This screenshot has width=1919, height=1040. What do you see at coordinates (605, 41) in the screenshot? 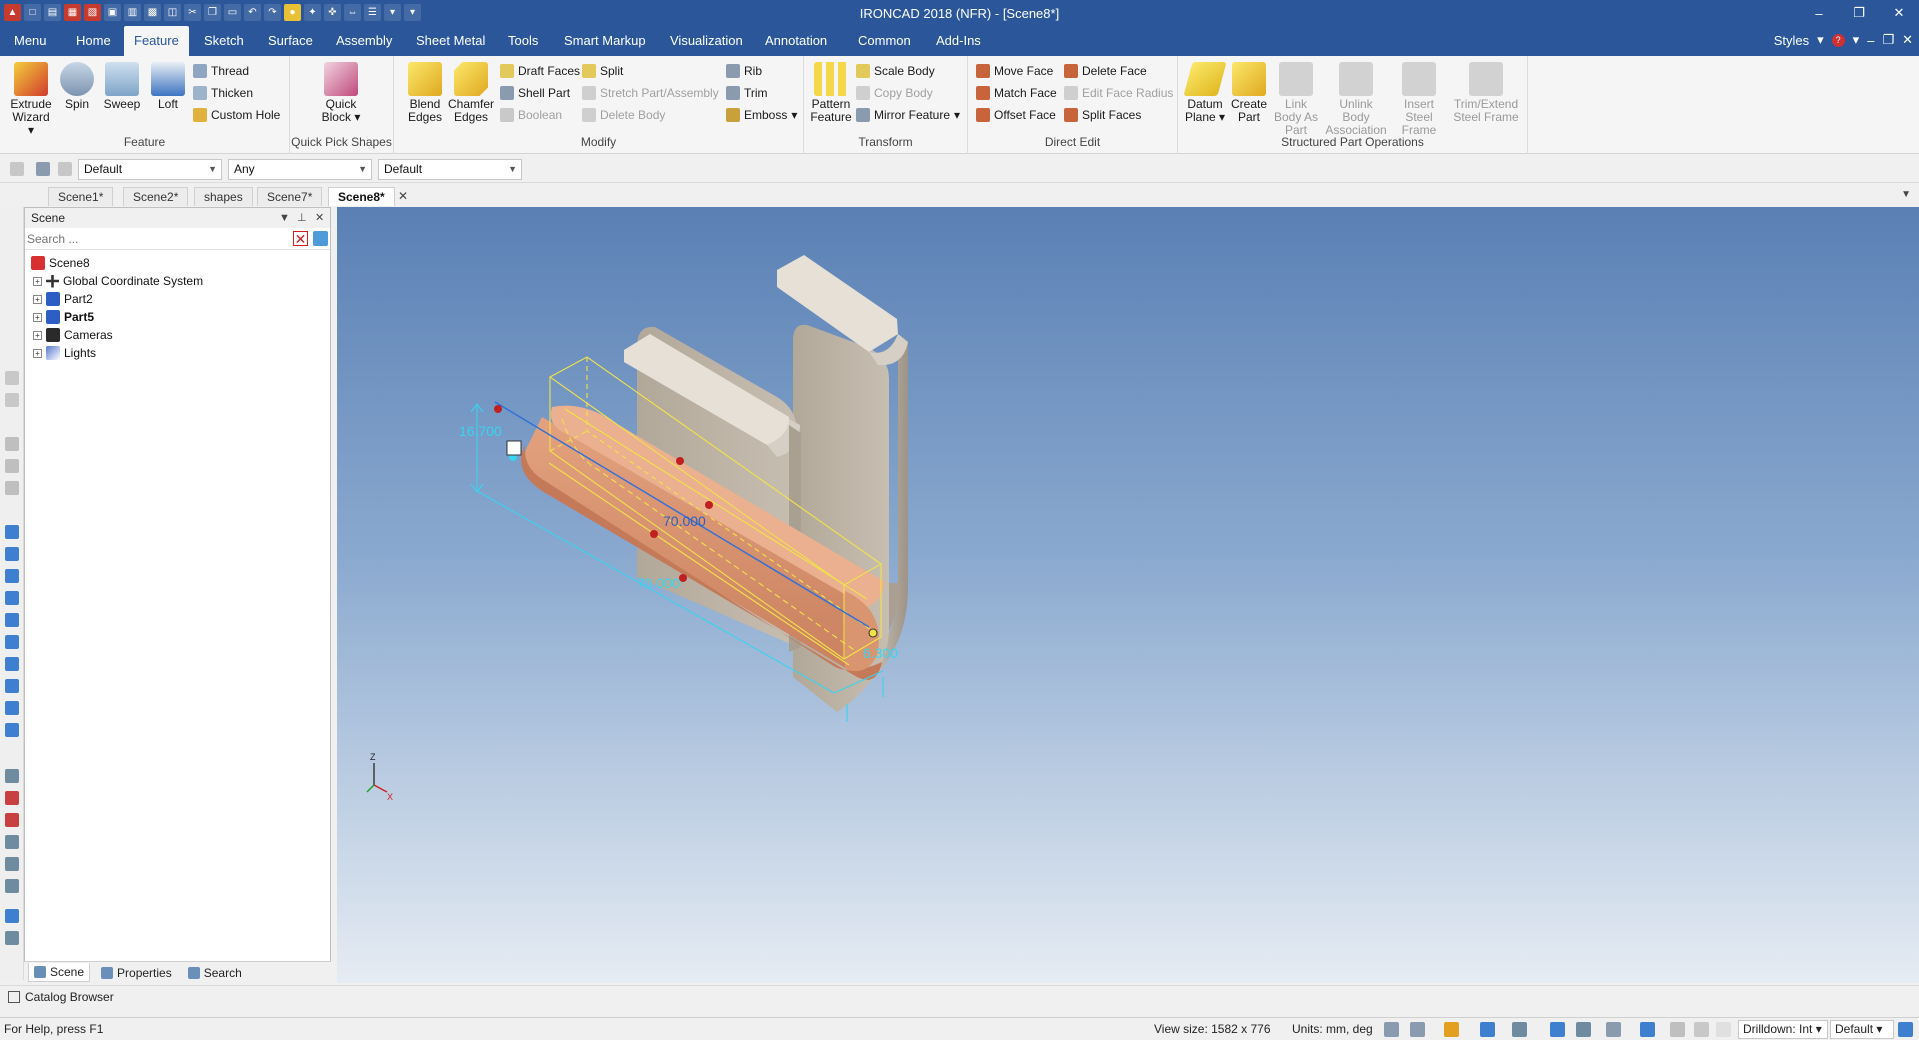
I see `tab-smart-markup: Smart Markup` at bounding box center [605, 41].